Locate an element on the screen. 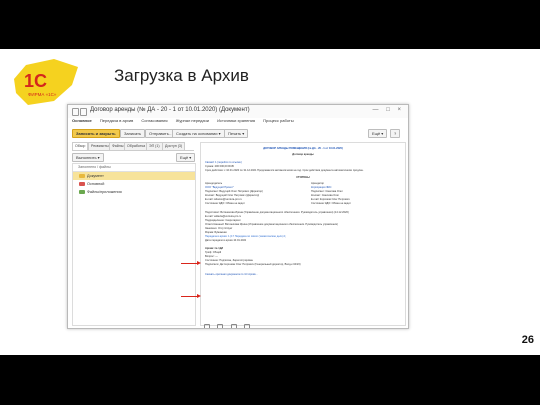 The height and width of the screenshot is (405, 540). print-button: Печать ▾ is located at coordinates (236, 133).